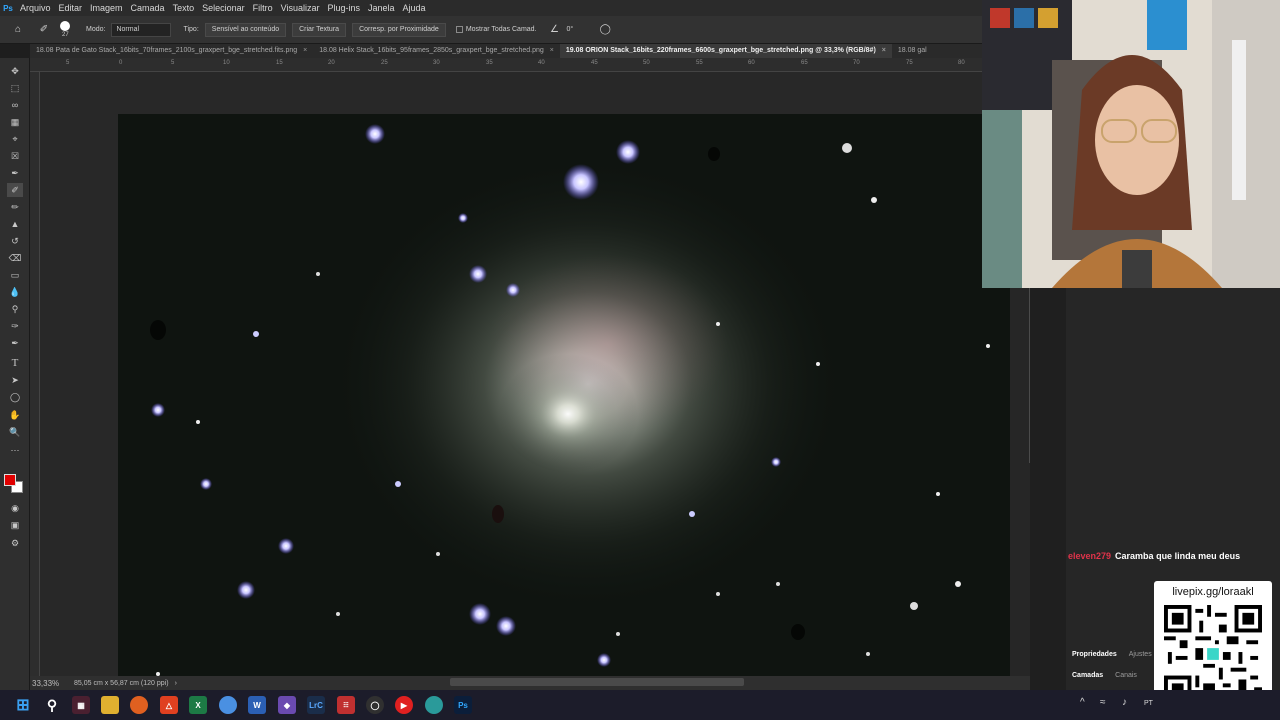 This screenshot has height=720, width=1280. What do you see at coordinates (184, 8) in the screenshot?
I see `menu-texto: Texto` at bounding box center [184, 8].